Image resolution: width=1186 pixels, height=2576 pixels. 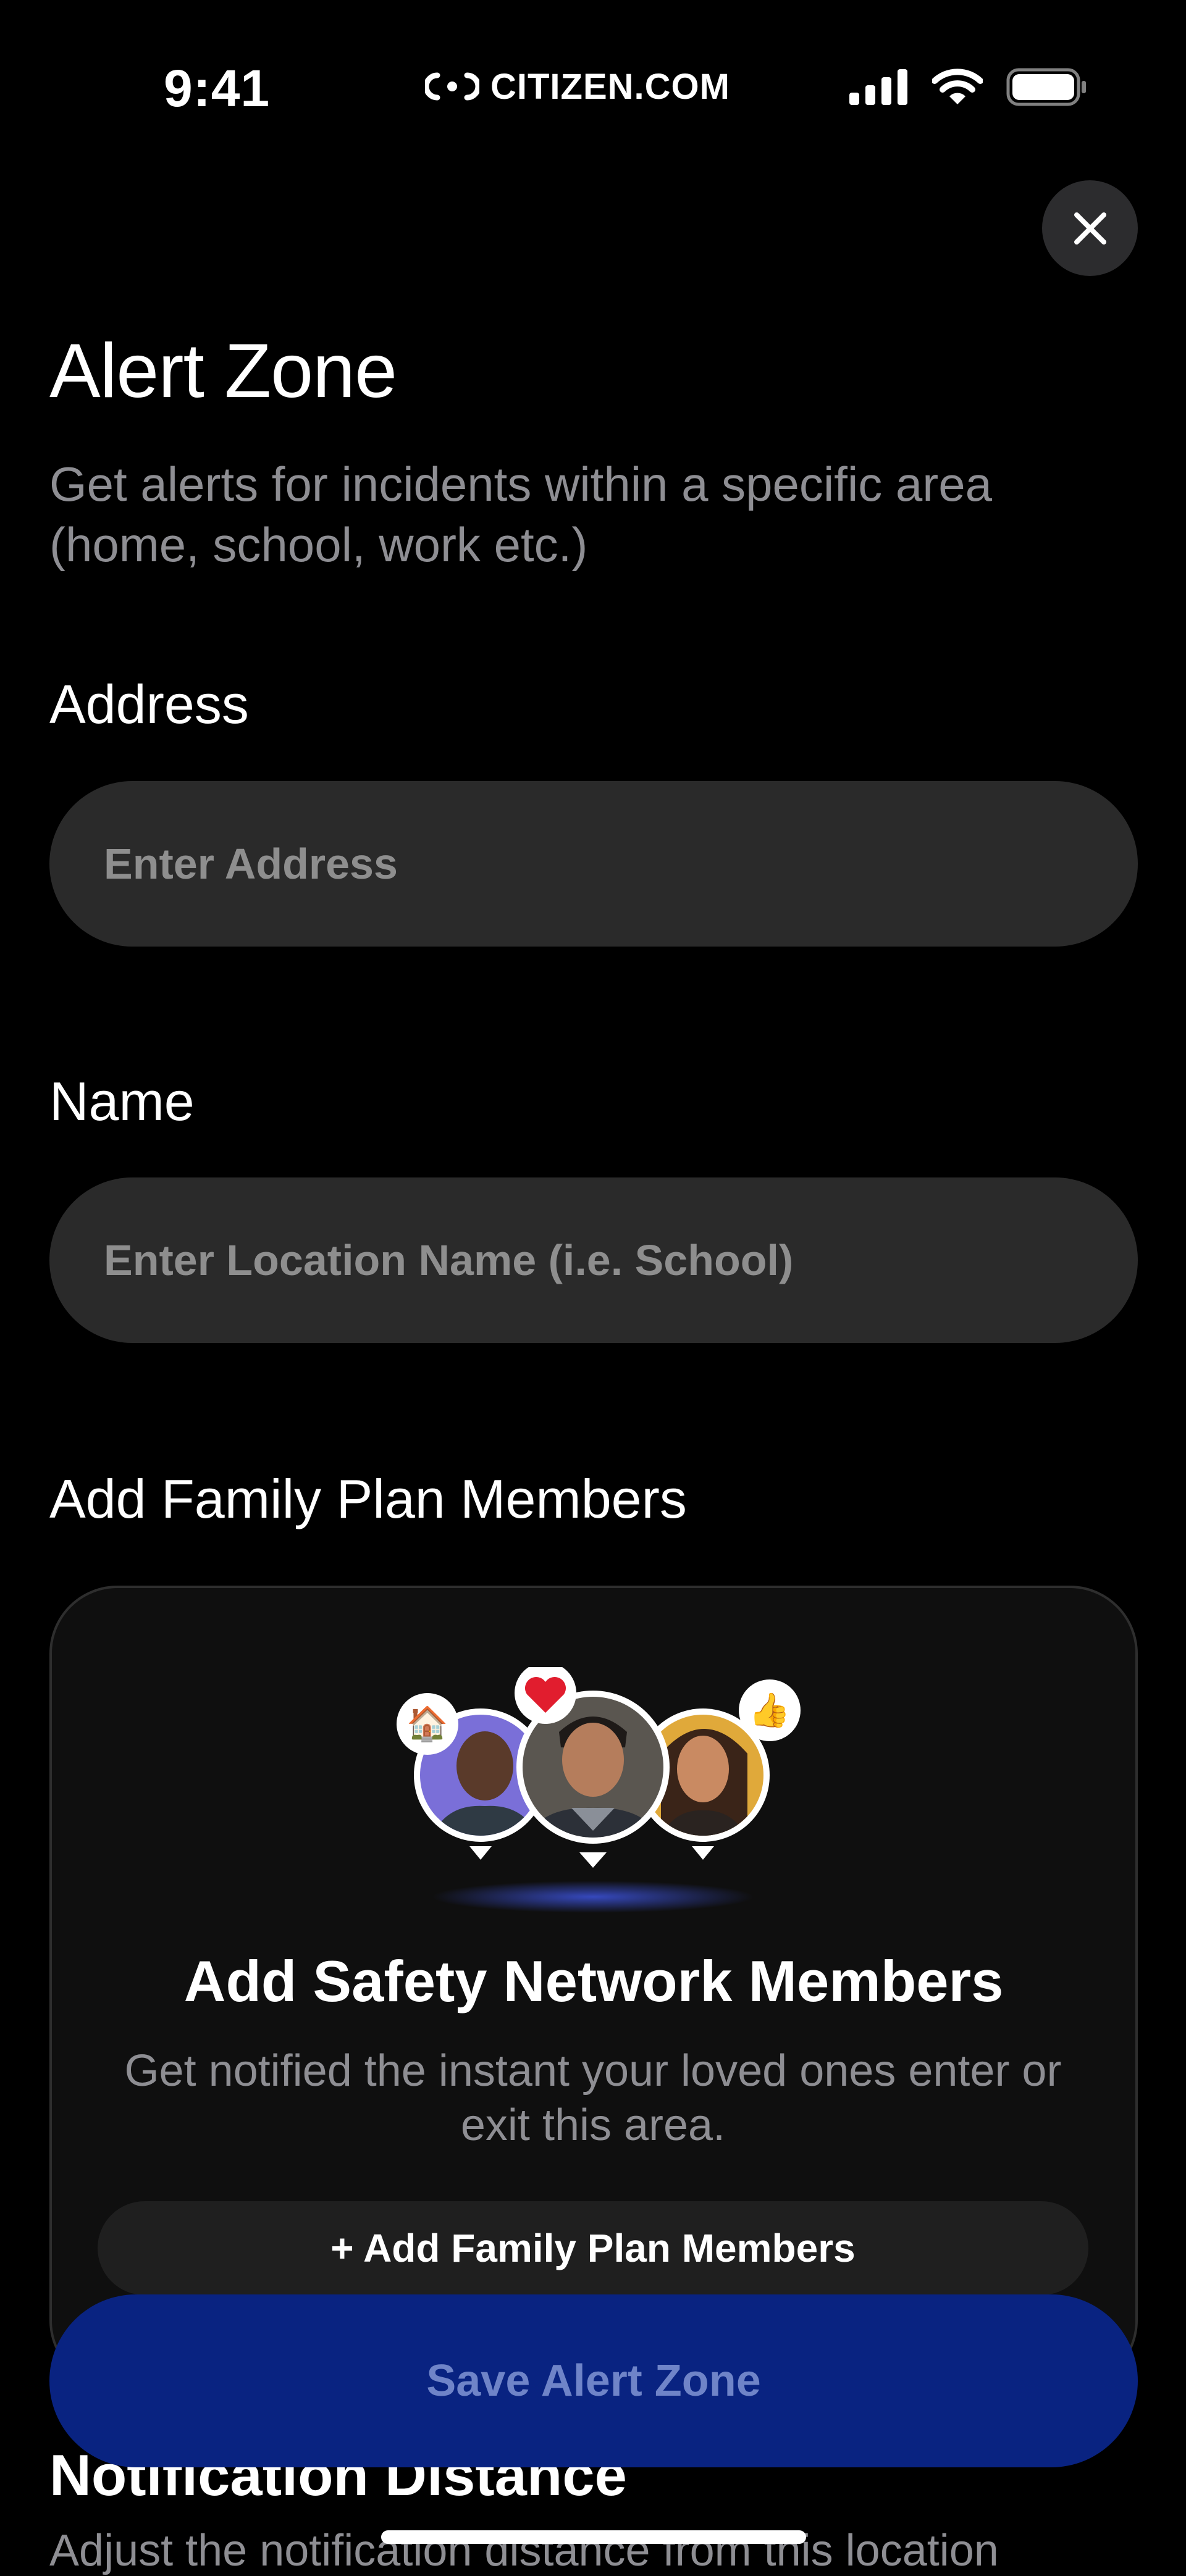 I want to click on family-plan-label: Add Family Plan Members, so click(x=368, y=1498).